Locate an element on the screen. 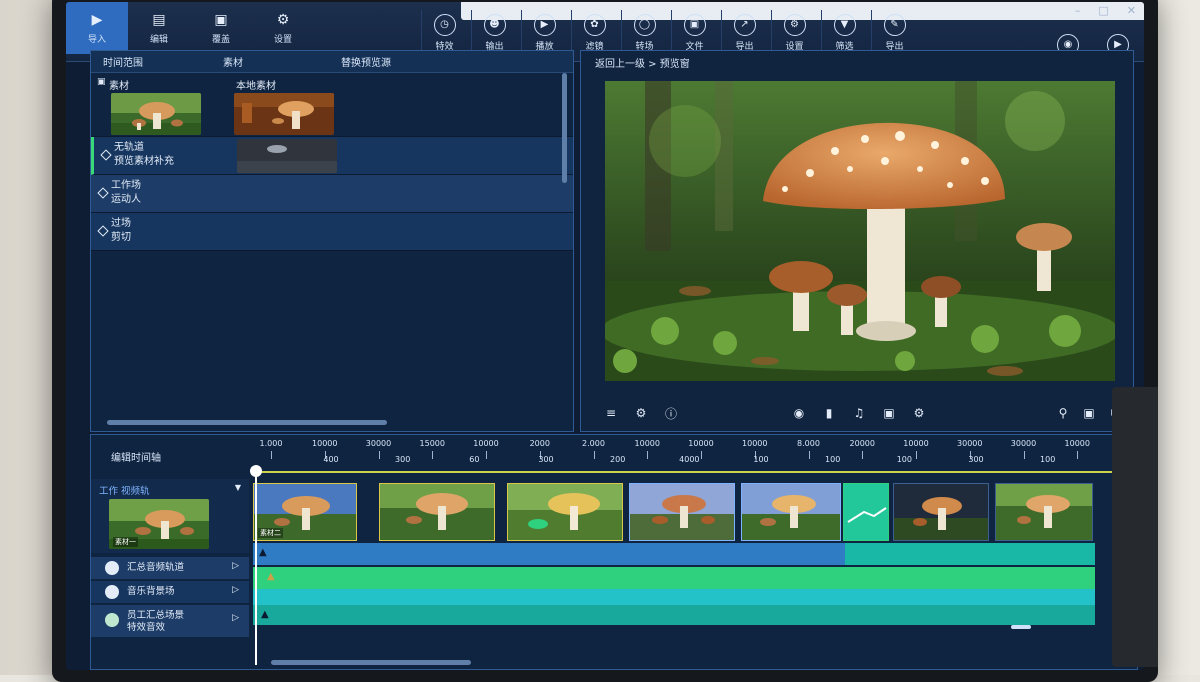 The width and height of the screenshot is (1200, 682). track-label: 音乐背景场 is located at coordinates (151, 592).